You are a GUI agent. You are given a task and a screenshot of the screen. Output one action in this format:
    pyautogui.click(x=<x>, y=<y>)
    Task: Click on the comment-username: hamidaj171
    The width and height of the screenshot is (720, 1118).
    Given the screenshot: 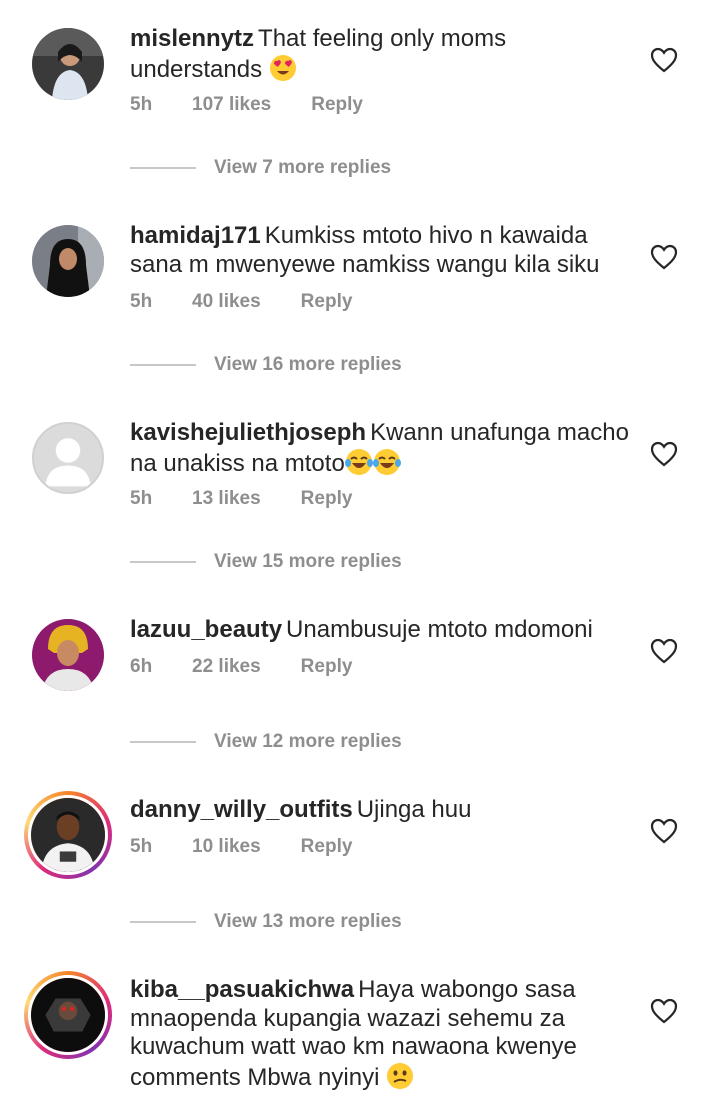 What is the action you would take?
    pyautogui.click(x=195, y=235)
    